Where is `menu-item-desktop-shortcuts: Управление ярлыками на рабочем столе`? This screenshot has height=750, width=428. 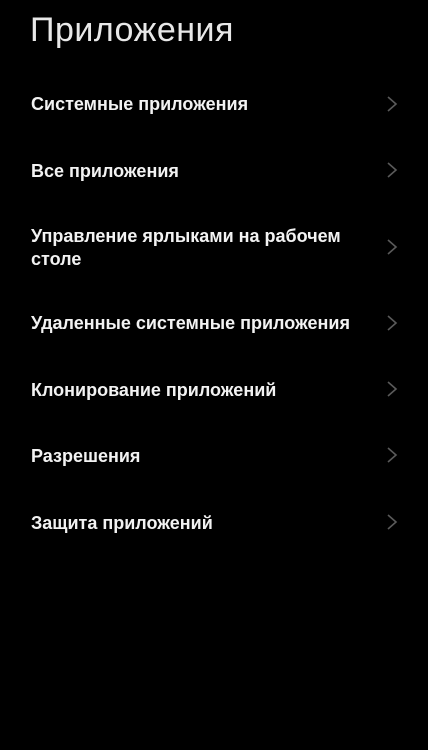
menu-item-desktop-shortcuts: Управление ярлыками на рабочем столе is located at coordinates (214, 247).